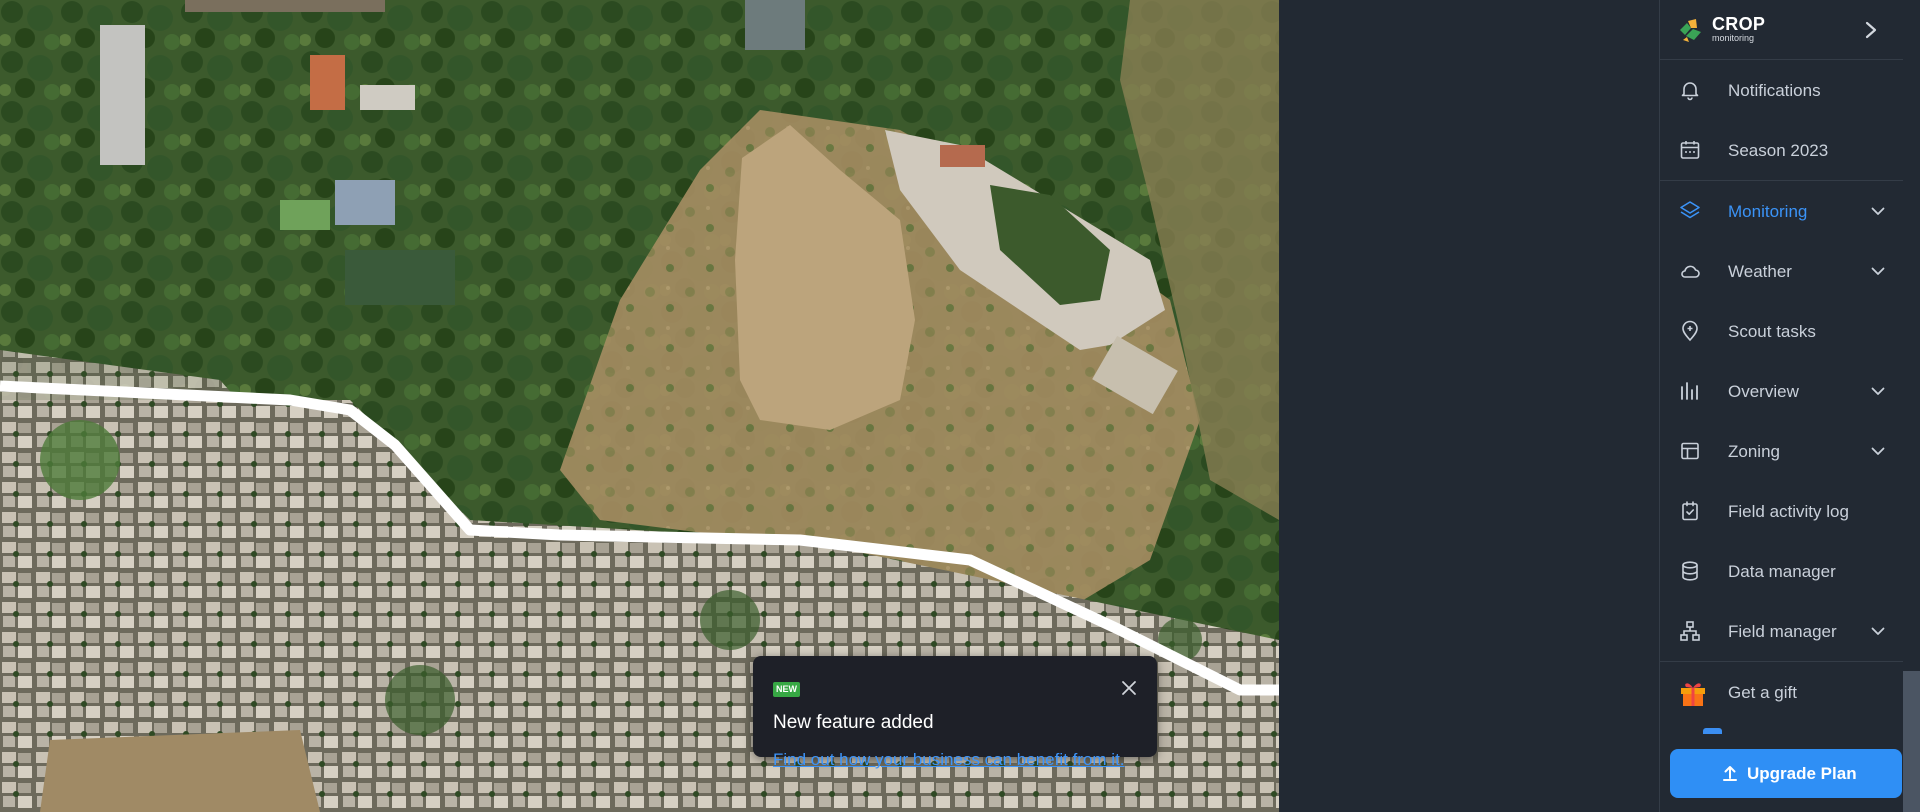  Describe the element at coordinates (1690, 210) in the screenshot. I see `layers-icon` at that location.